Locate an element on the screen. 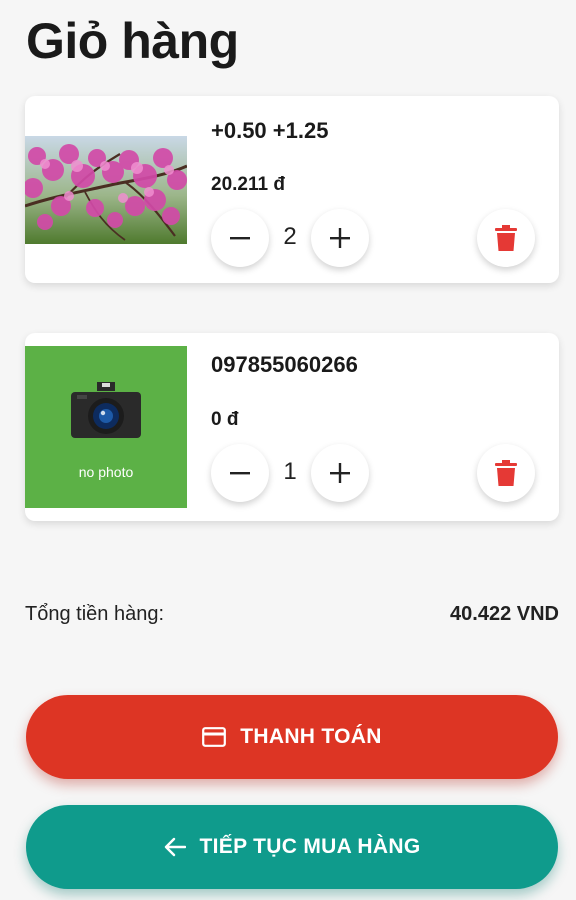 The image size is (576, 900). credit-card-icon is located at coordinates (214, 737).